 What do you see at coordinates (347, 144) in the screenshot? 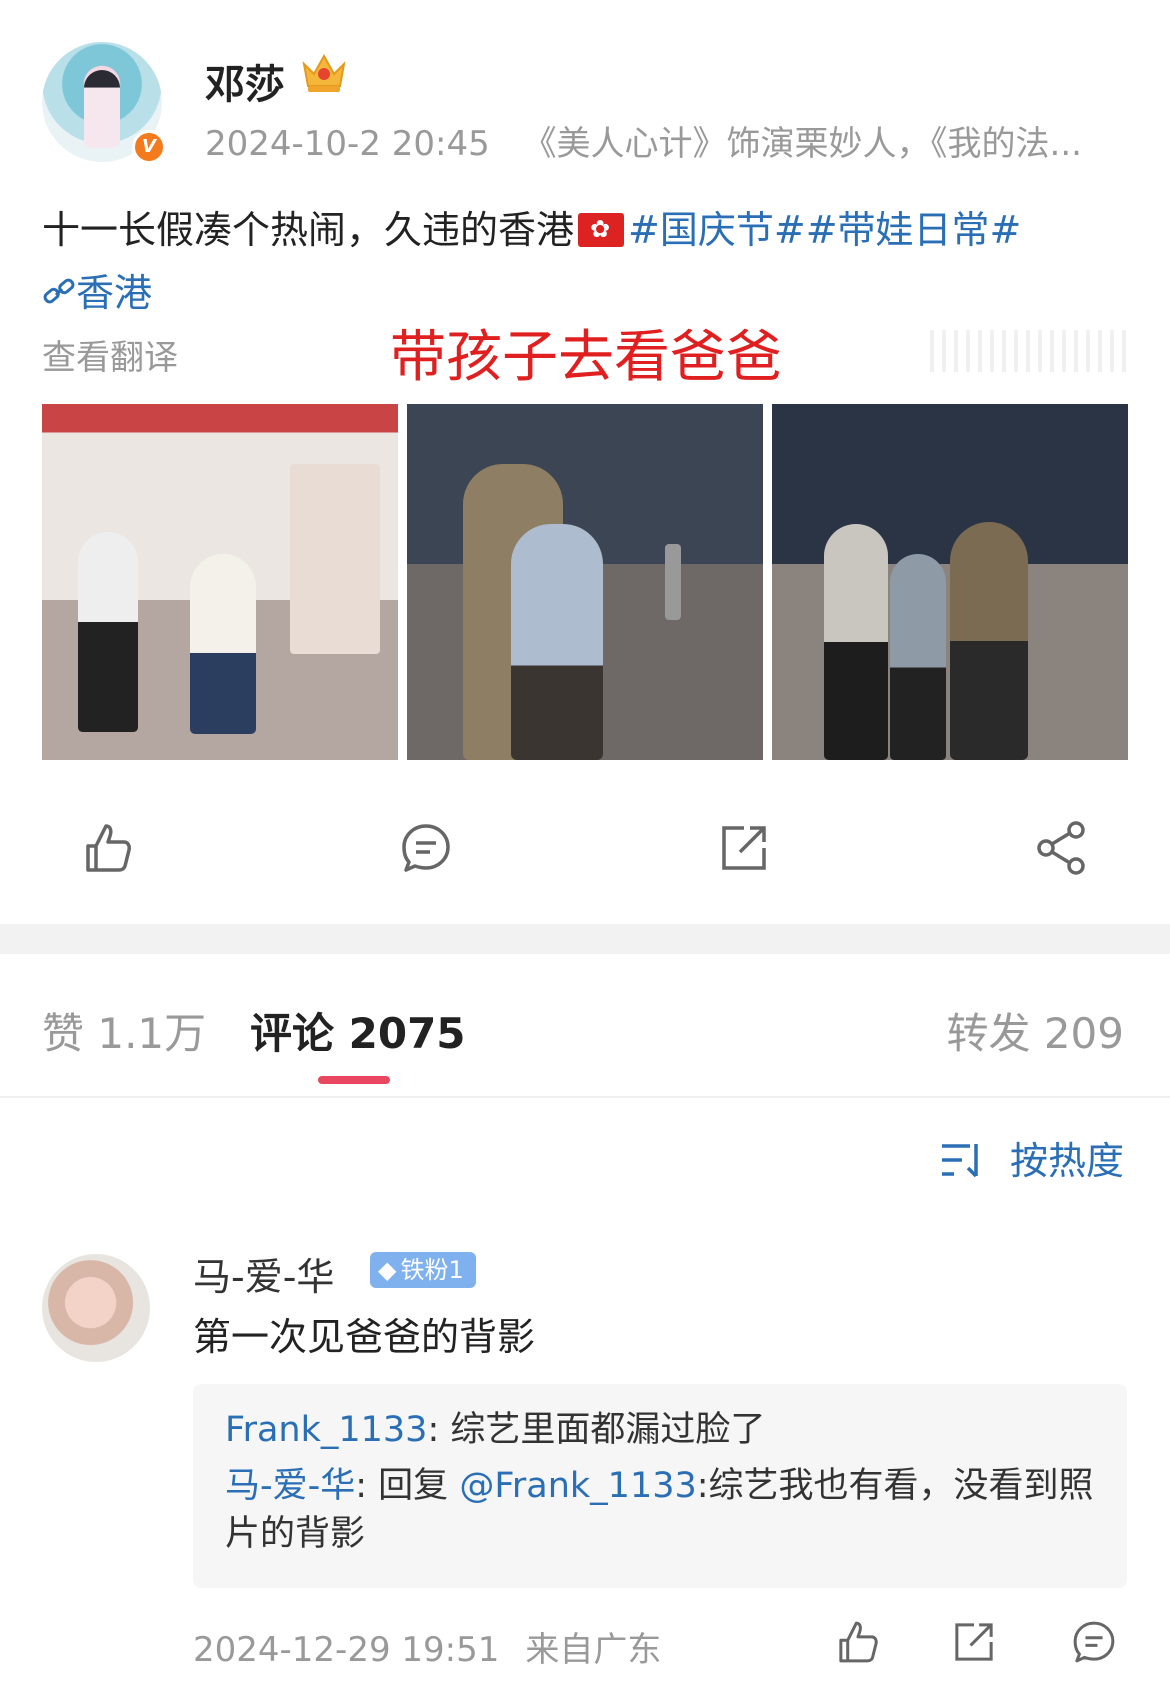
I see `post-date: 2024-10-2 20:45` at bounding box center [347, 144].